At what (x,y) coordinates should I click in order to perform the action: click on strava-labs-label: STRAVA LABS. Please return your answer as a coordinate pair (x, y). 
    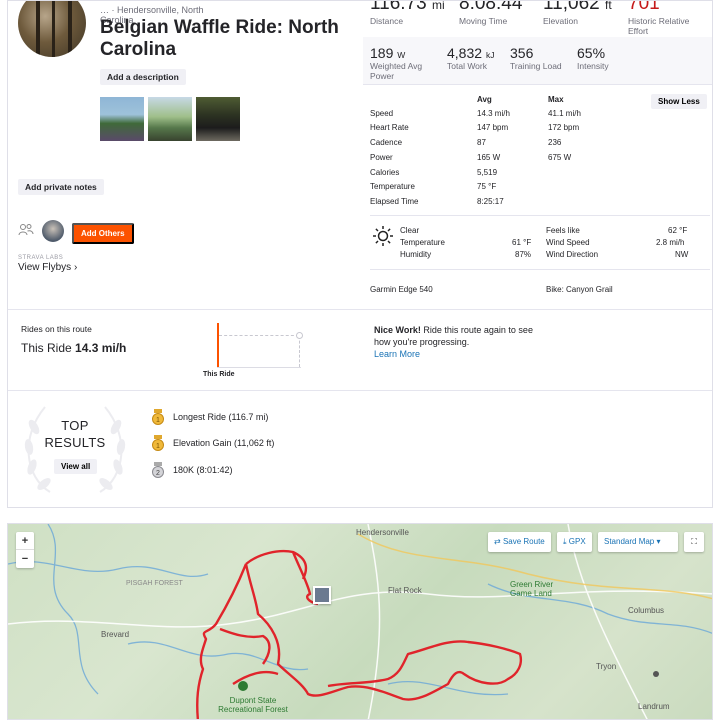
    Looking at the image, I should click on (41, 258).